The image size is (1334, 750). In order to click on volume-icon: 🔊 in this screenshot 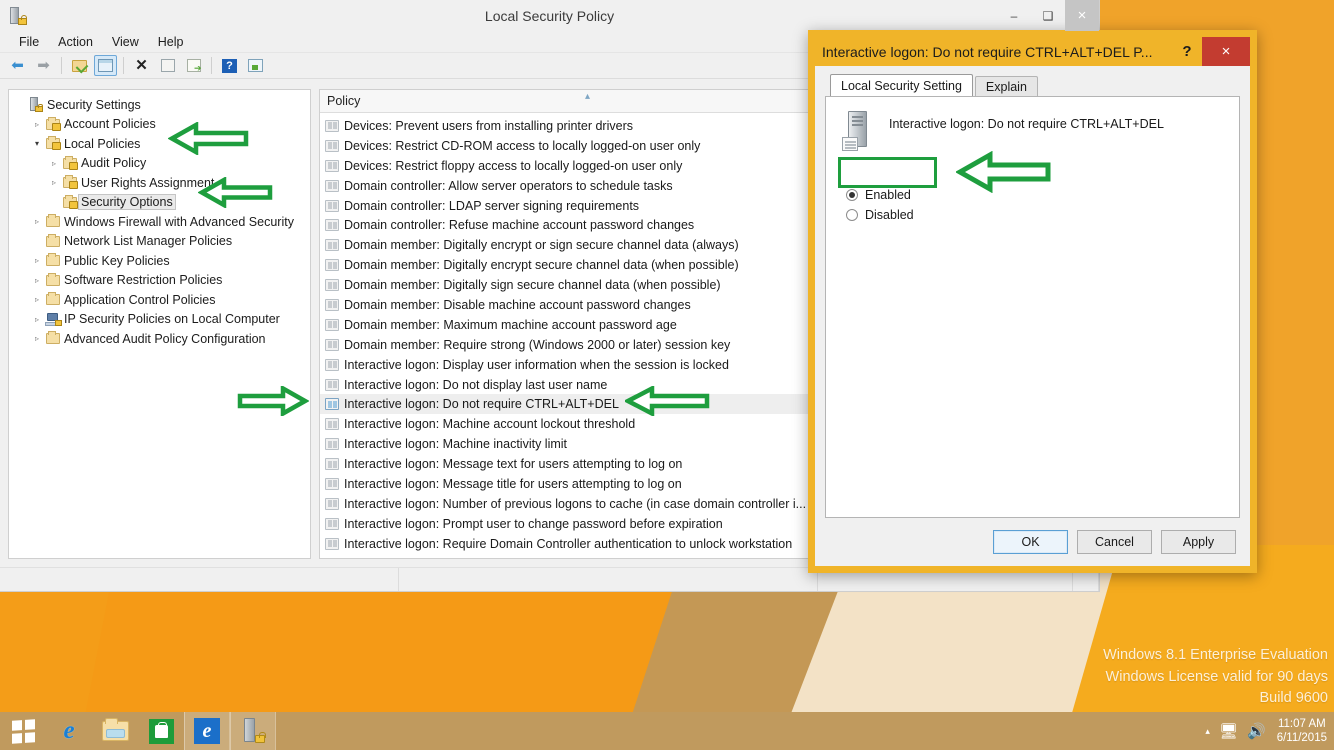, I will do `click(1256, 731)`.